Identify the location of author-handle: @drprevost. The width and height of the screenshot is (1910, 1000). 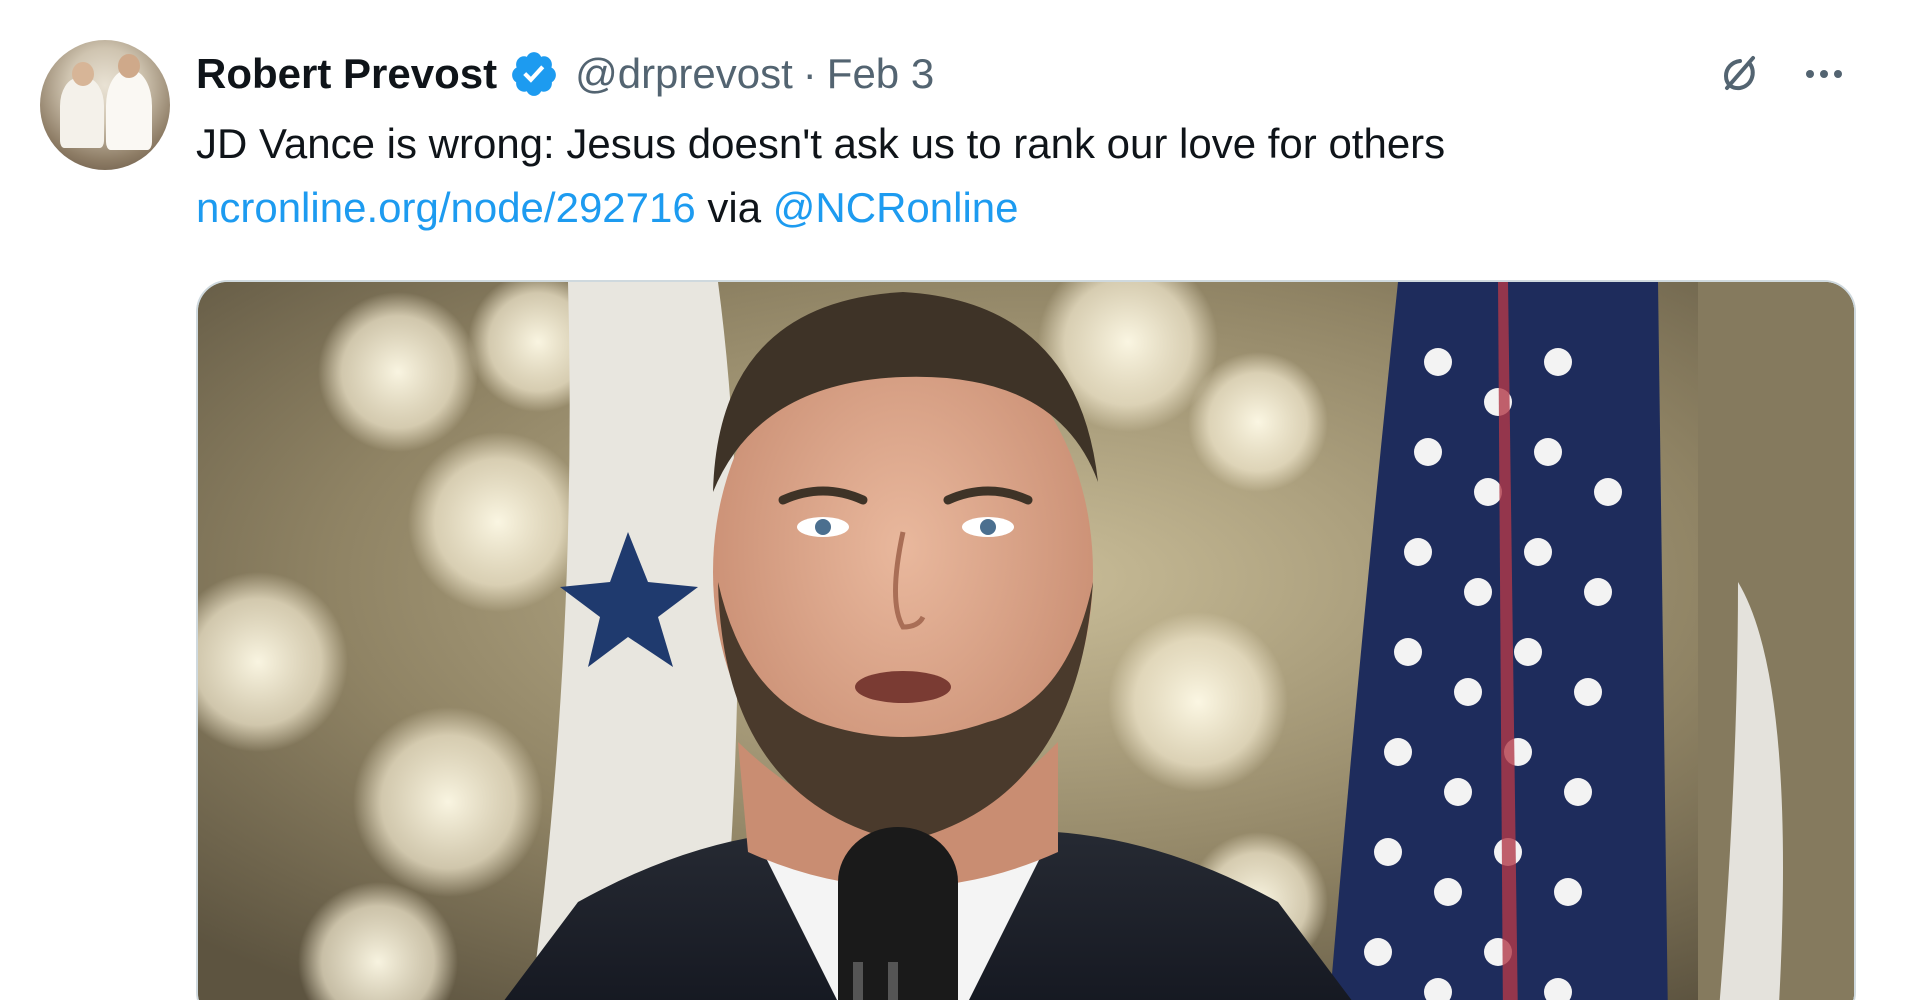
(684, 74).